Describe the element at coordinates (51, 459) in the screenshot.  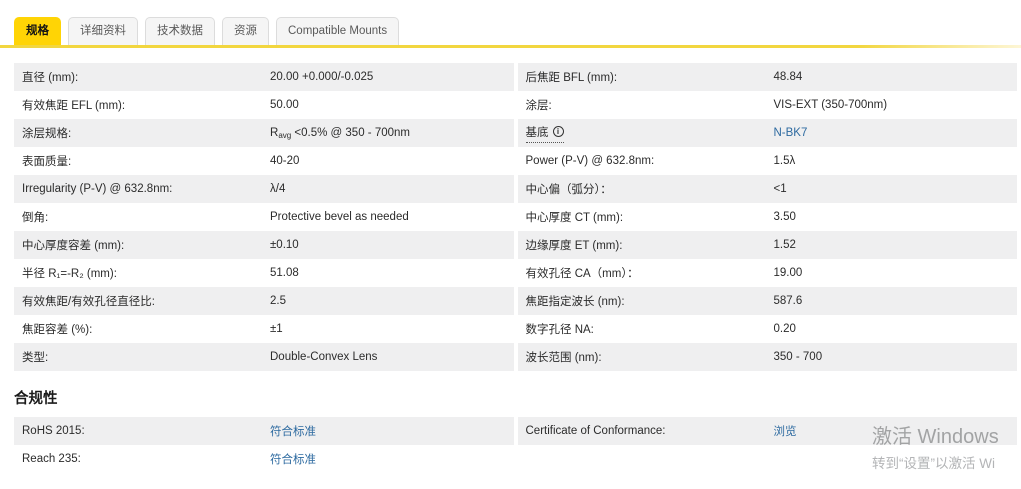
I see `compliance-label: Reach 235:` at that location.